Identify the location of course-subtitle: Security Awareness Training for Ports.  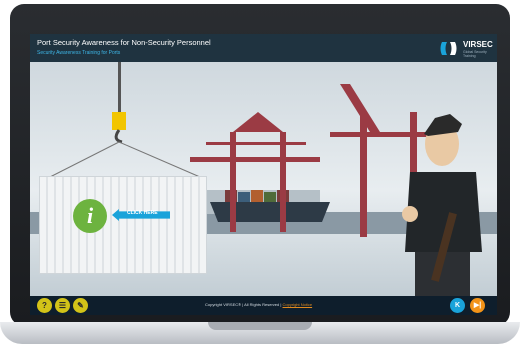
(79, 53).